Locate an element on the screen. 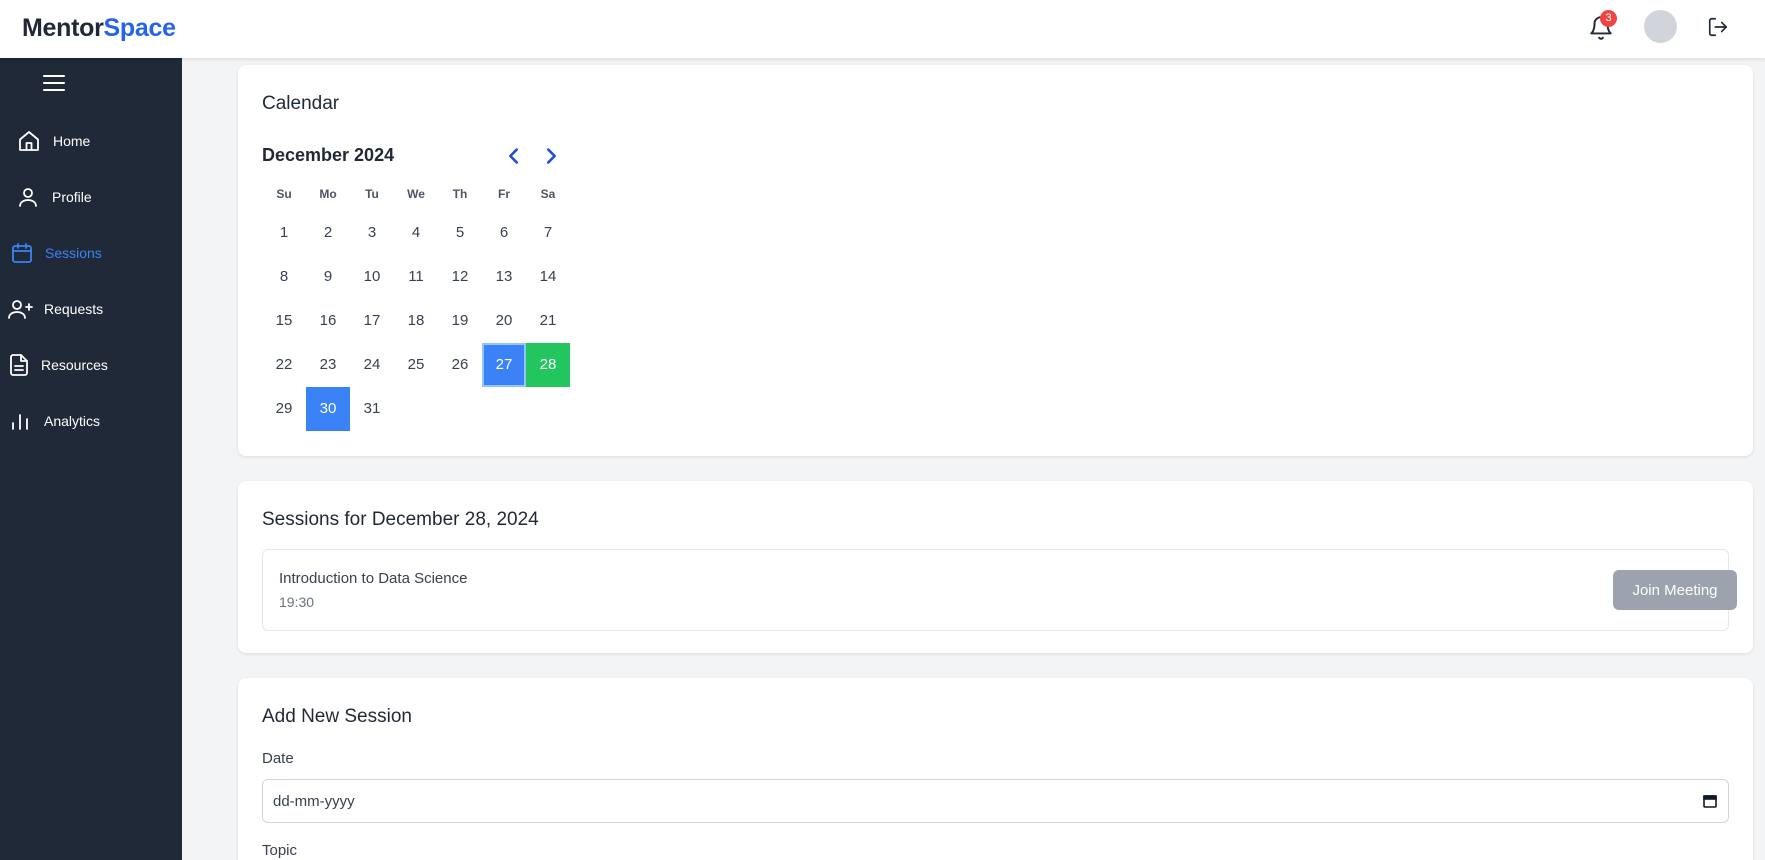  weekday-header: Sa is located at coordinates (548, 194).